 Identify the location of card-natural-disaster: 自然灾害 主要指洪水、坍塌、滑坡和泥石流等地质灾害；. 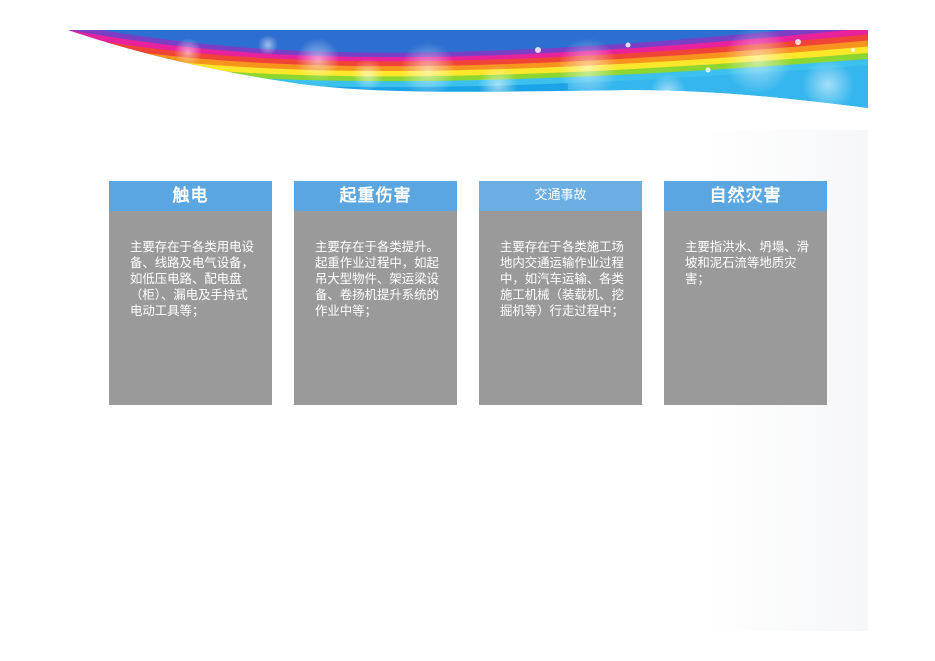
(745, 293).